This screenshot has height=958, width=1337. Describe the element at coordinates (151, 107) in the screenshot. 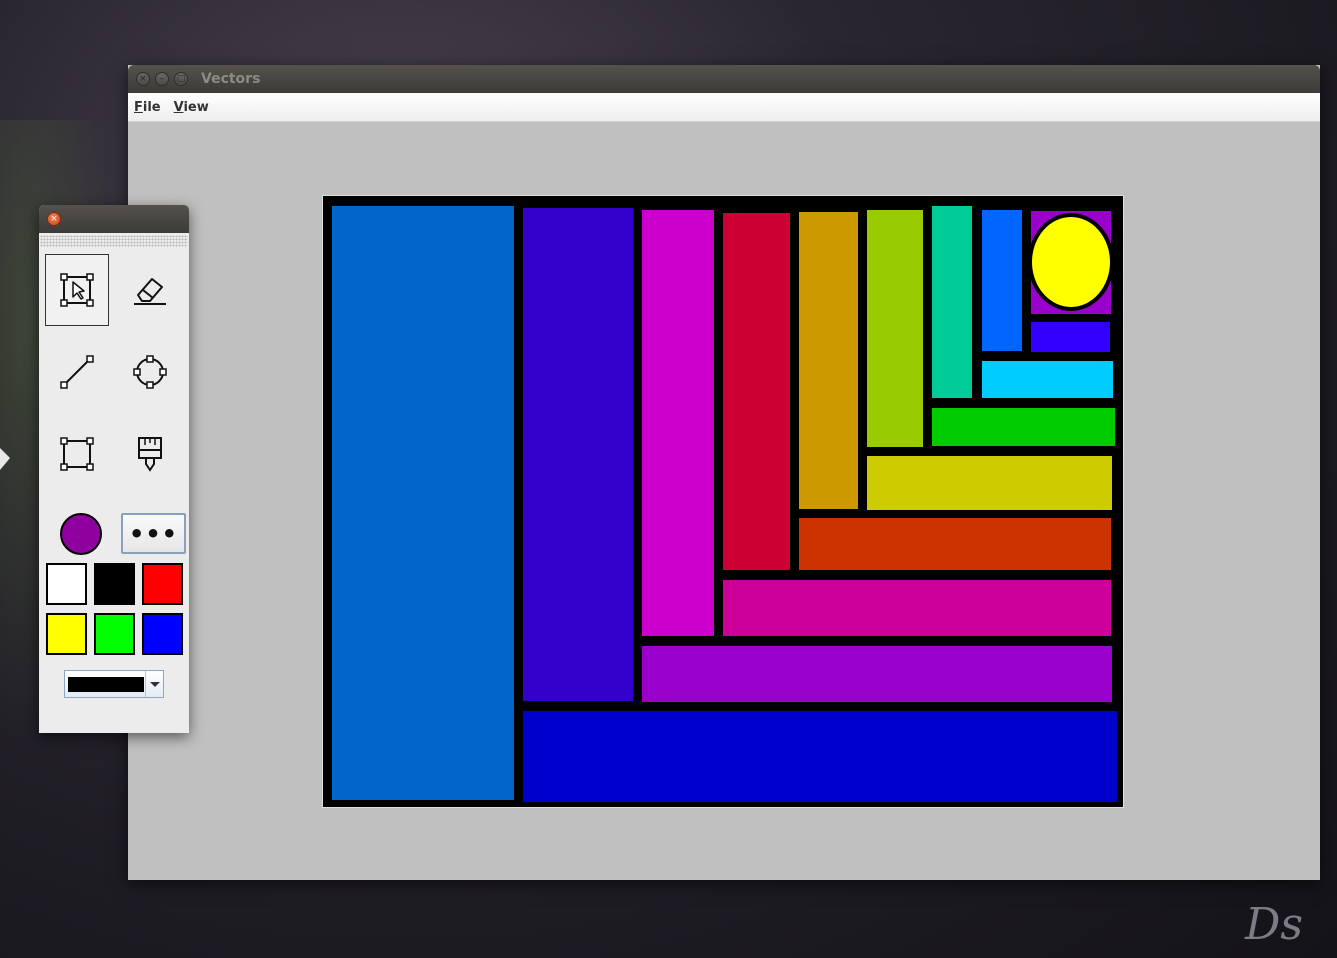

I see `menu-file-label: ile` at that location.